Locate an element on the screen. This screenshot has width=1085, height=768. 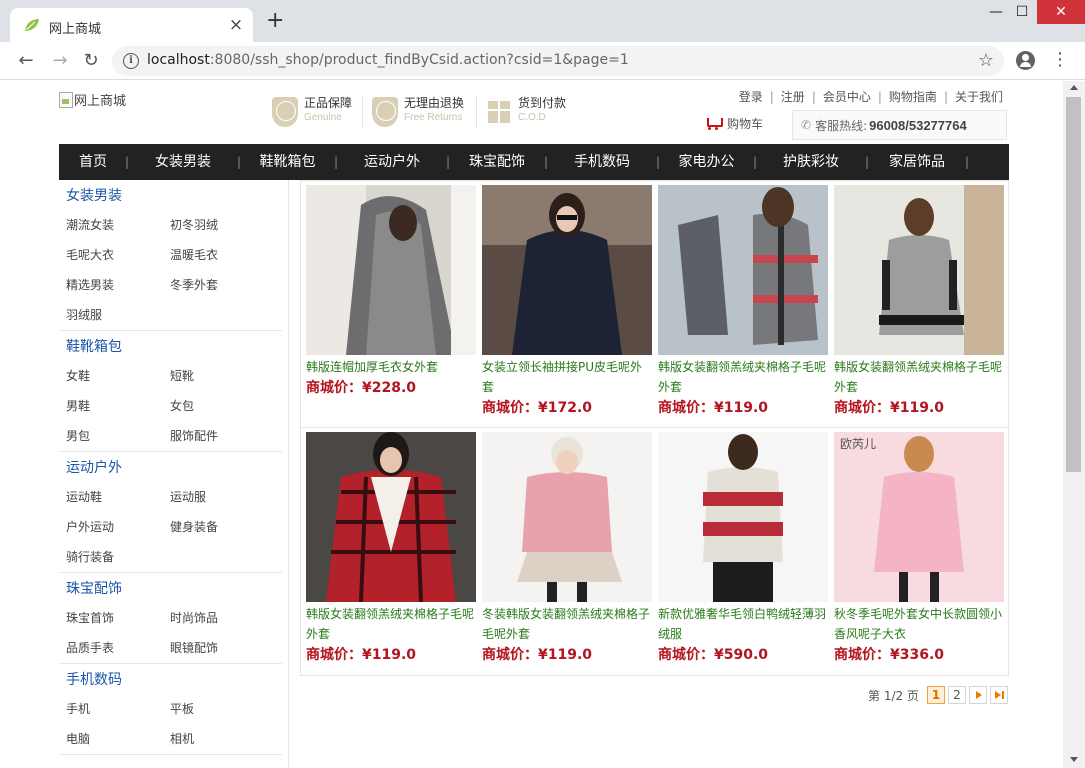
nav-item-appliances: 家电办公 is located at coordinates (707, 162).